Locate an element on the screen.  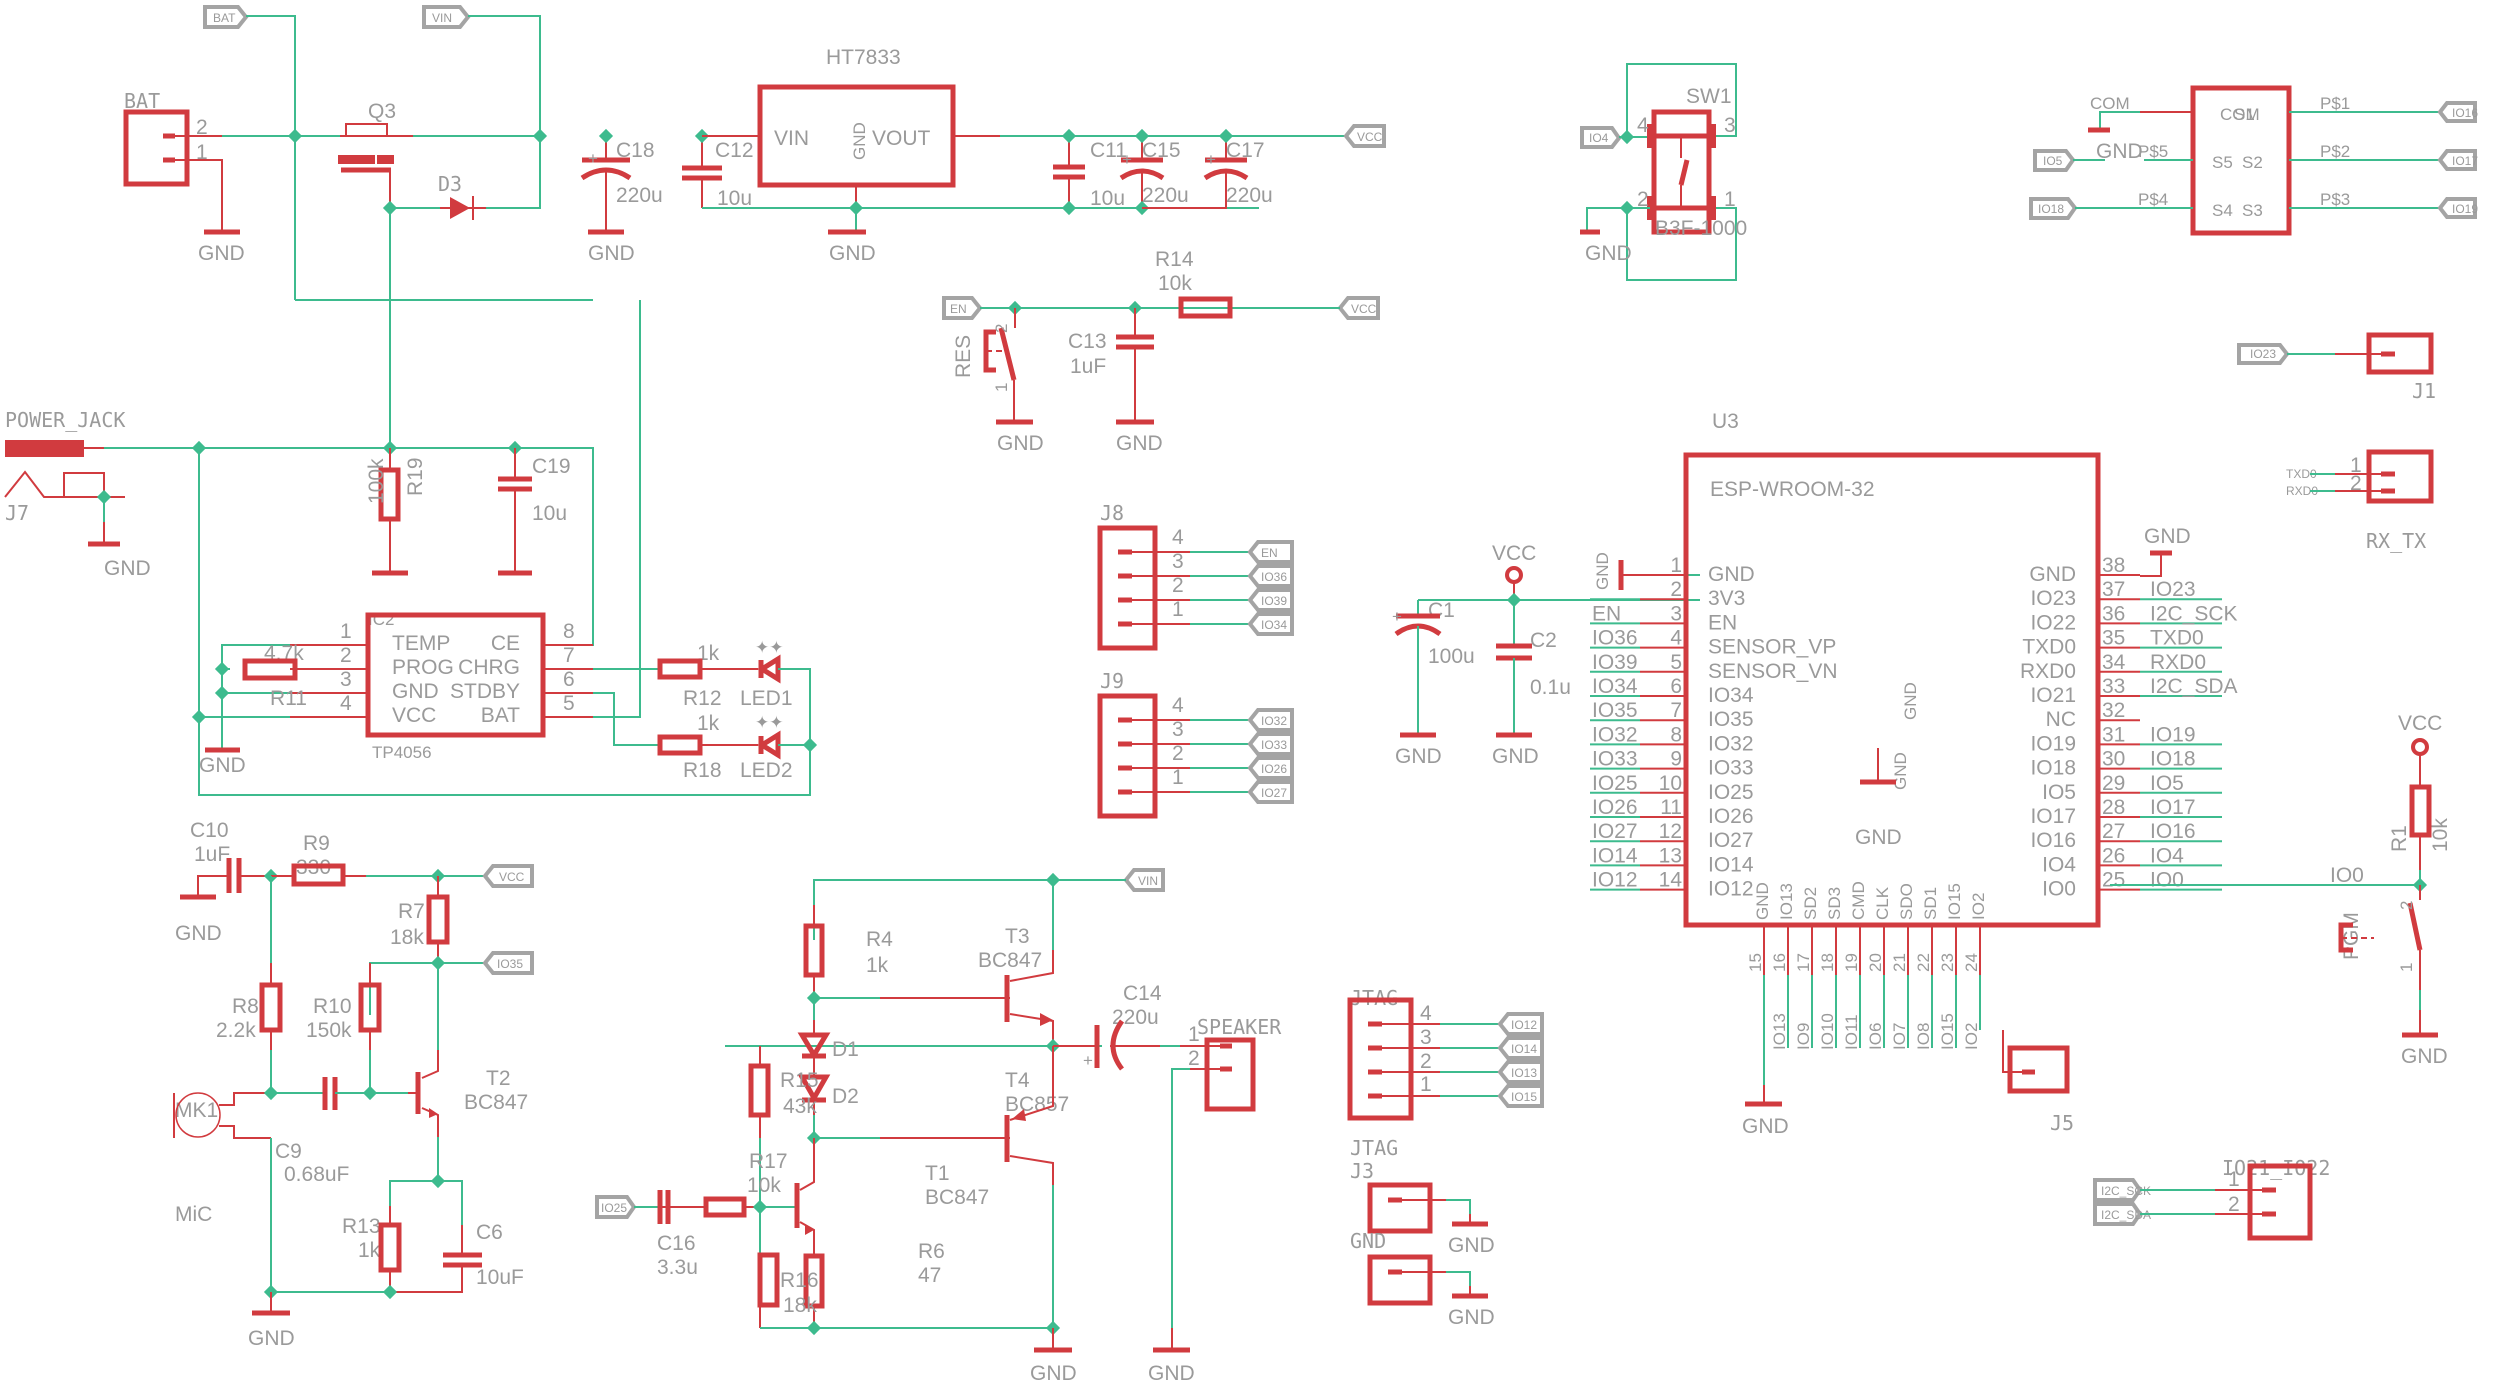
capacitor-c14: C14 220u + is located at coordinates (1107, 1026).